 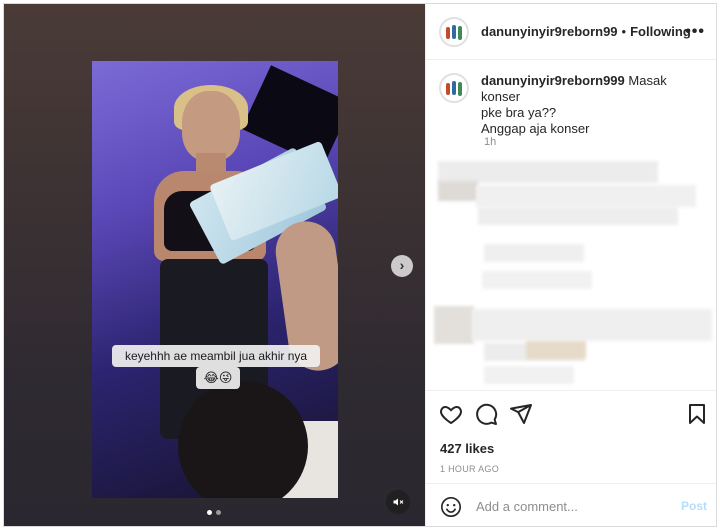 I want to click on likes-count: 427 likes, so click(x=467, y=448).